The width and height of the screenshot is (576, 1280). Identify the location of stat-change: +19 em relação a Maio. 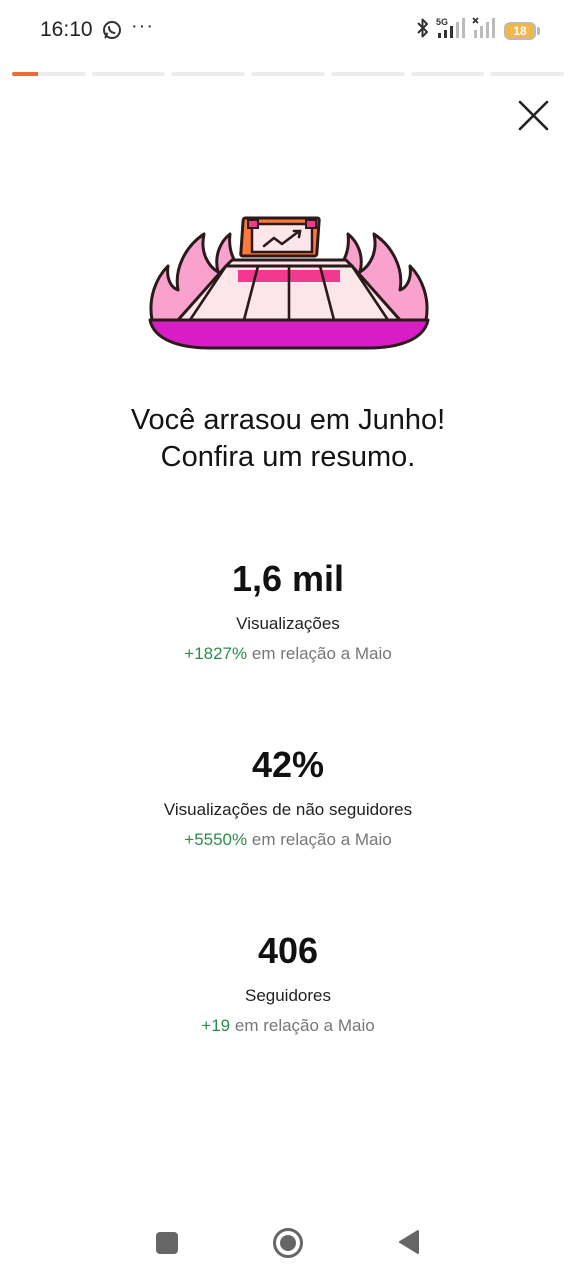
(288, 1026).